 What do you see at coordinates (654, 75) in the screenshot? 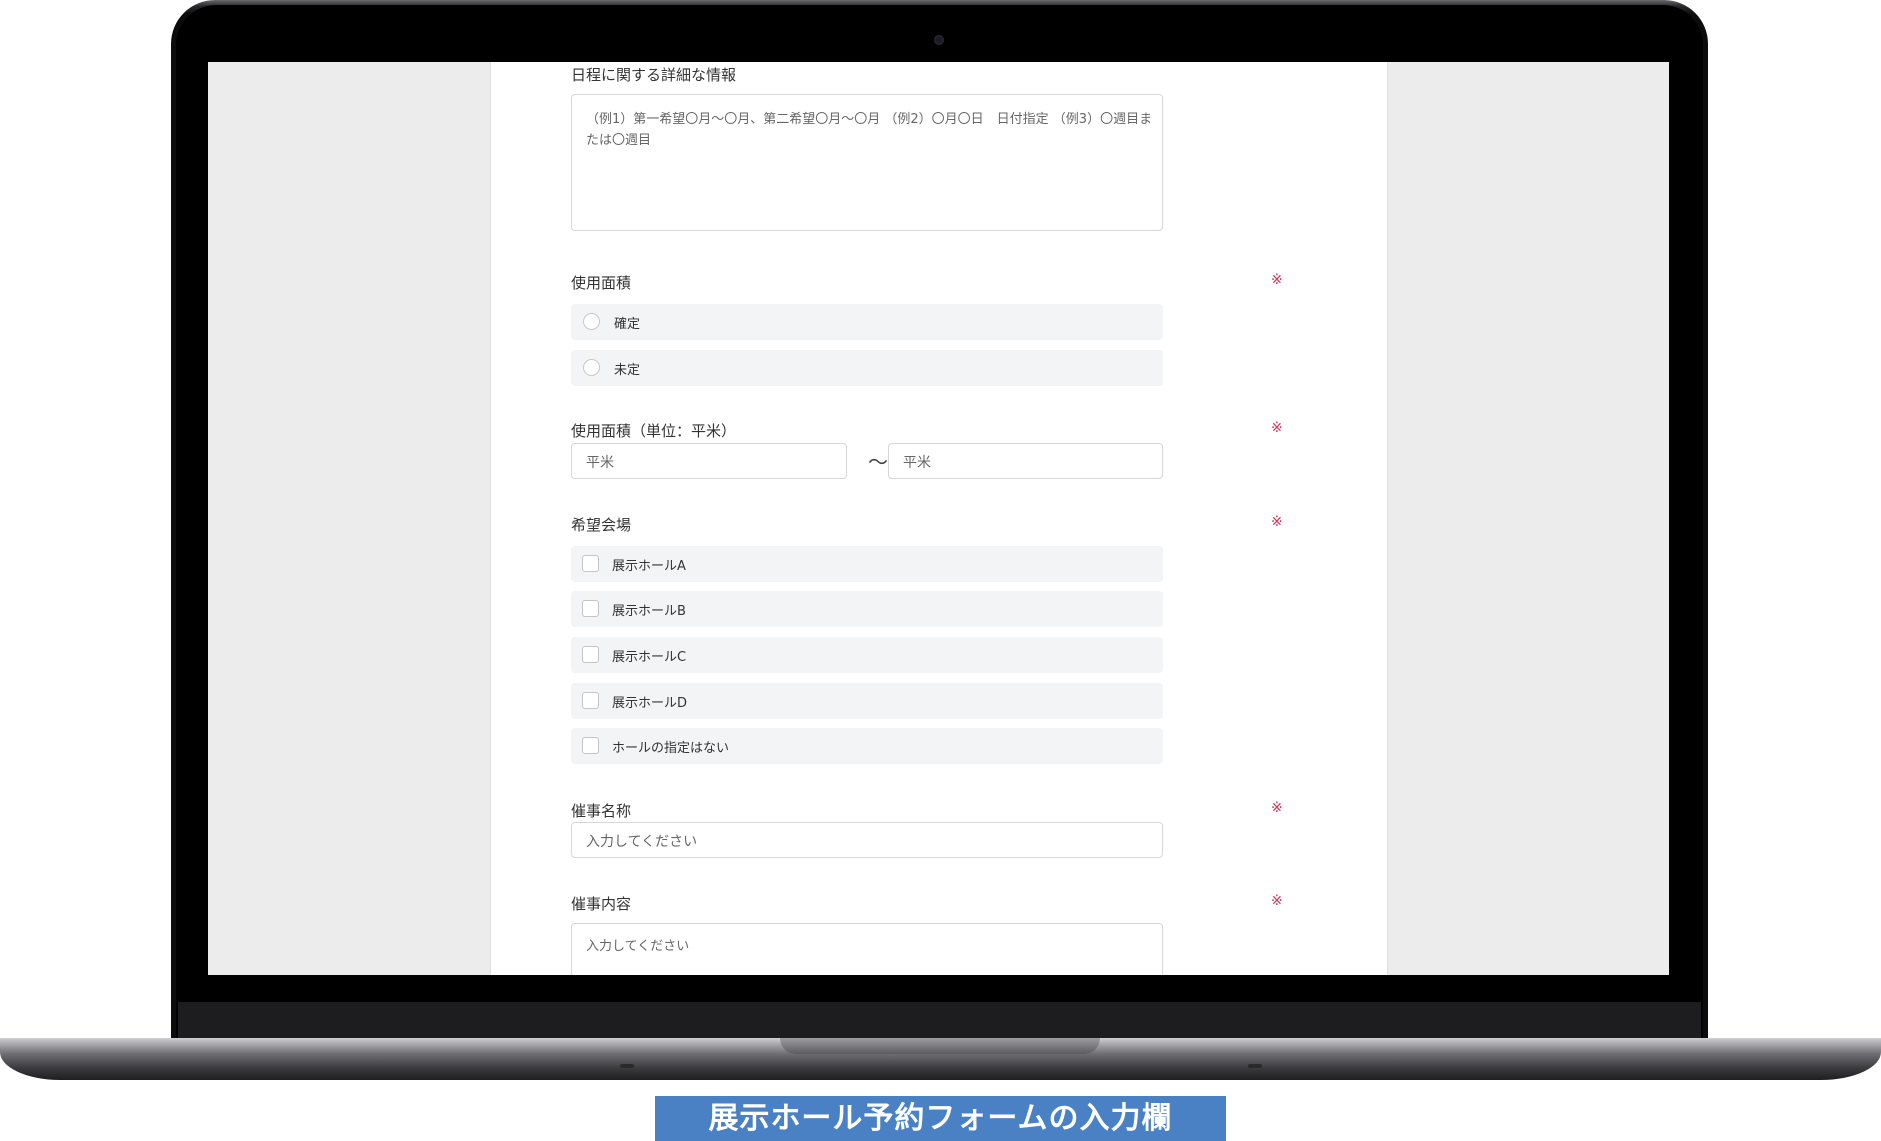
I see `schedule-detail-label: 日程に関する詳細な情報` at bounding box center [654, 75].